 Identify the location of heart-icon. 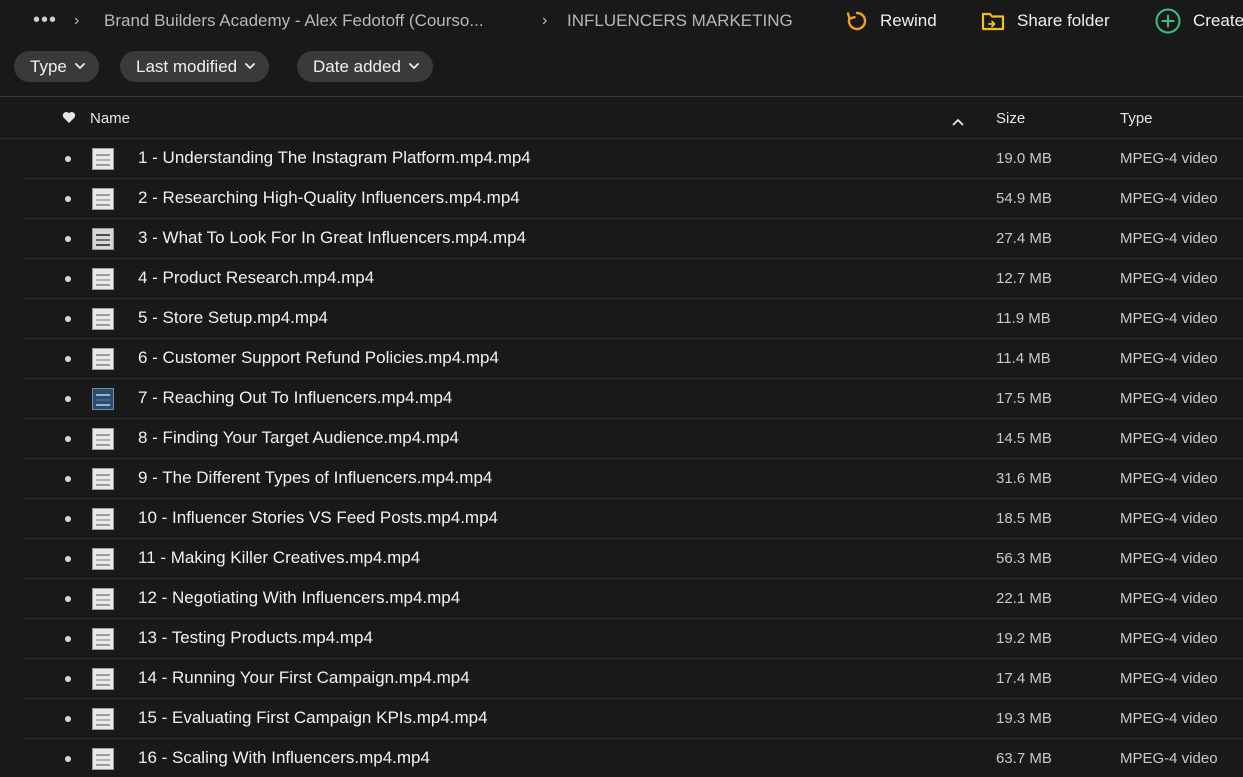
(69, 120).